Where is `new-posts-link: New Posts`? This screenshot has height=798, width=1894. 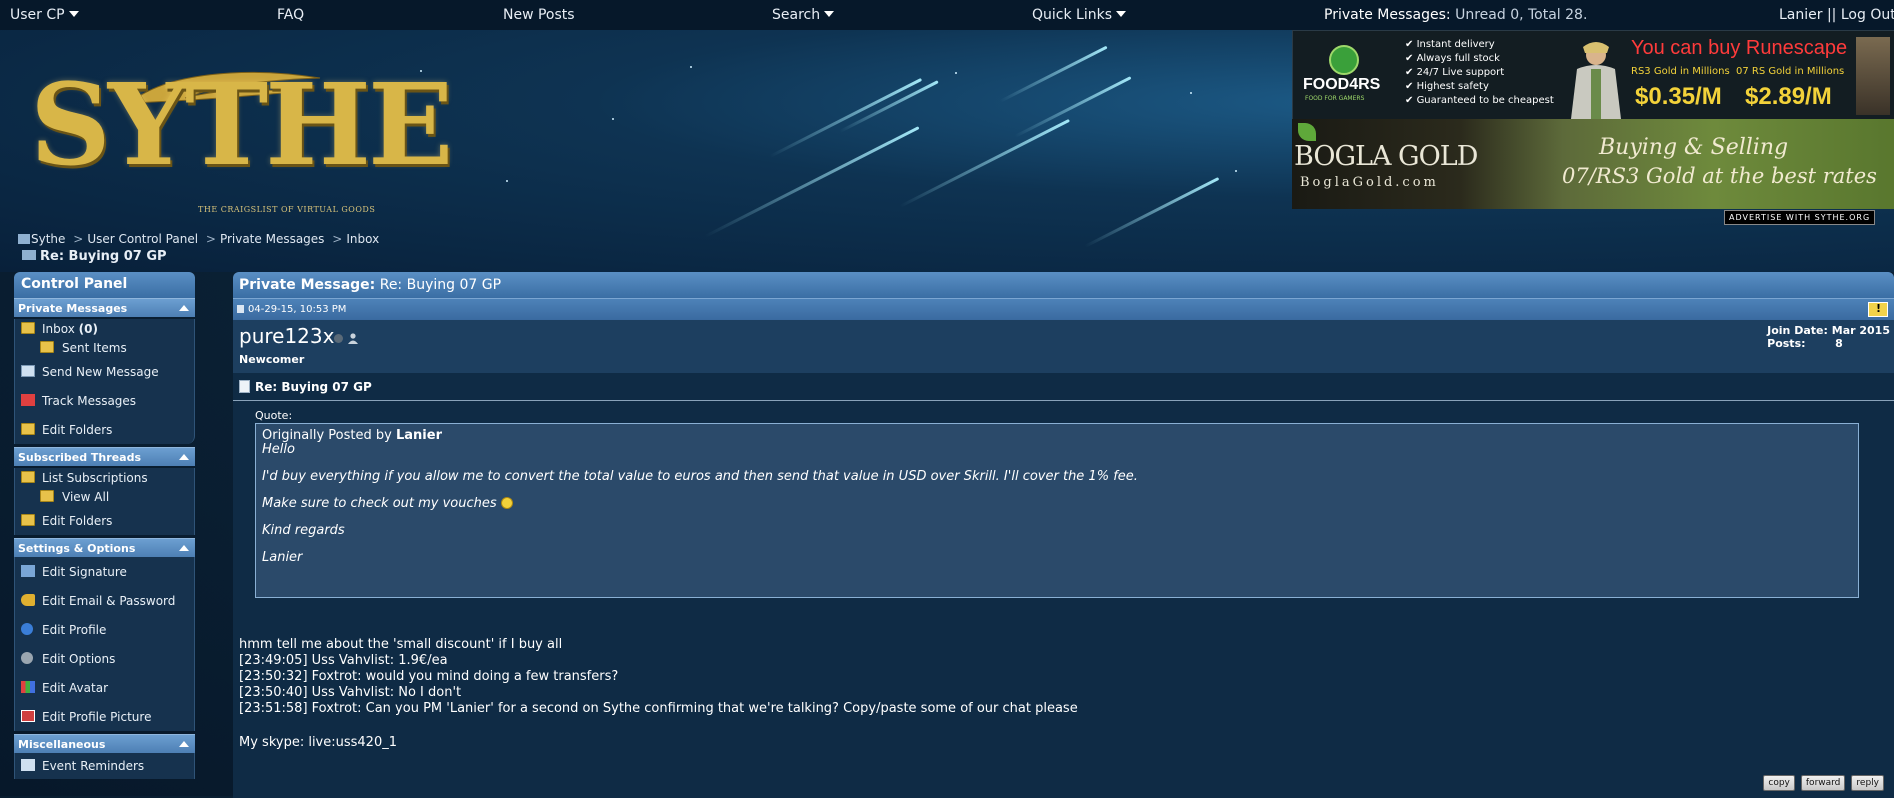
new-posts-link: New Posts is located at coordinates (539, 15).